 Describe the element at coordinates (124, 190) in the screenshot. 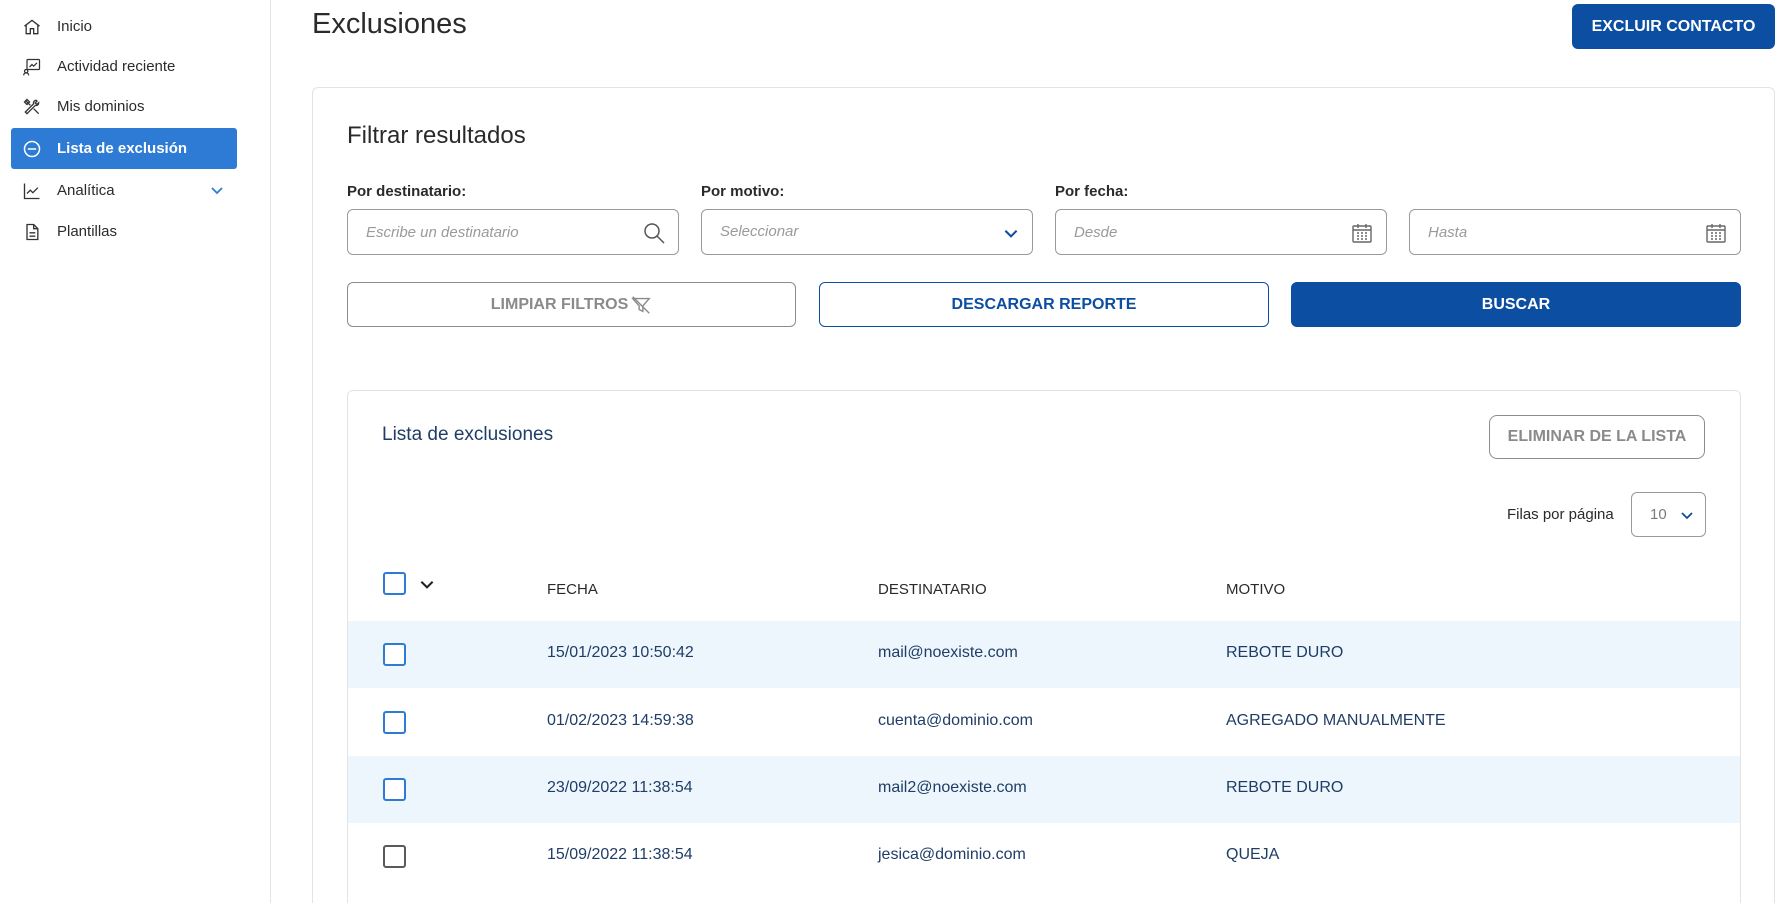

I see `sidebar-item-analitica: Analítica` at that location.